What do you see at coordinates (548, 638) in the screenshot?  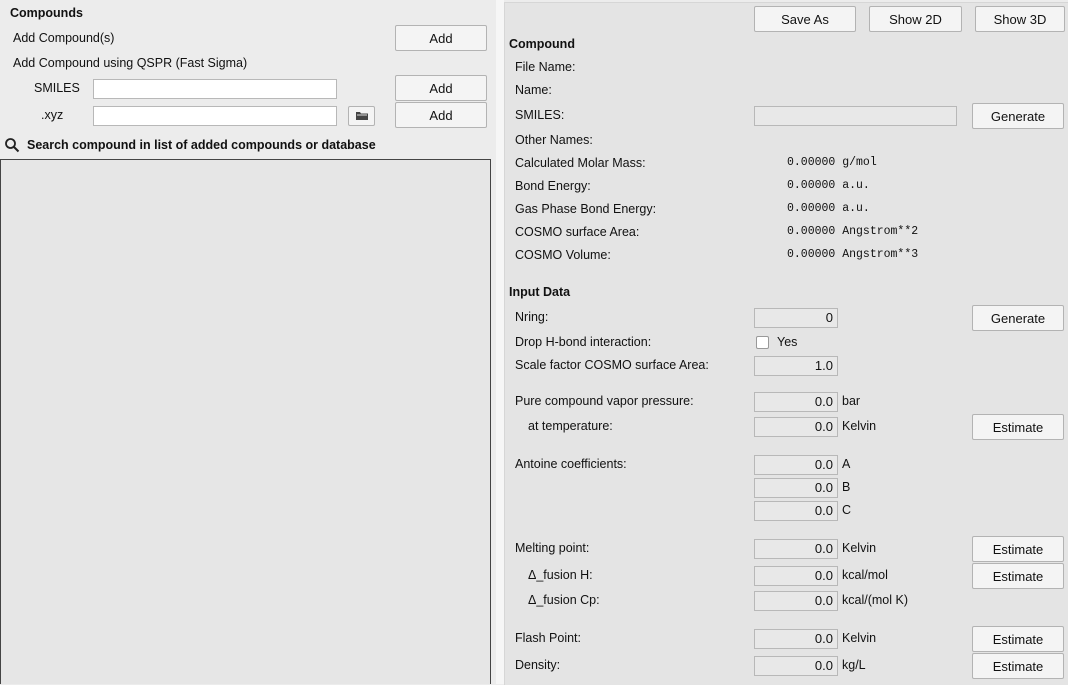 I see `flash-point-label: Flash Point:` at bounding box center [548, 638].